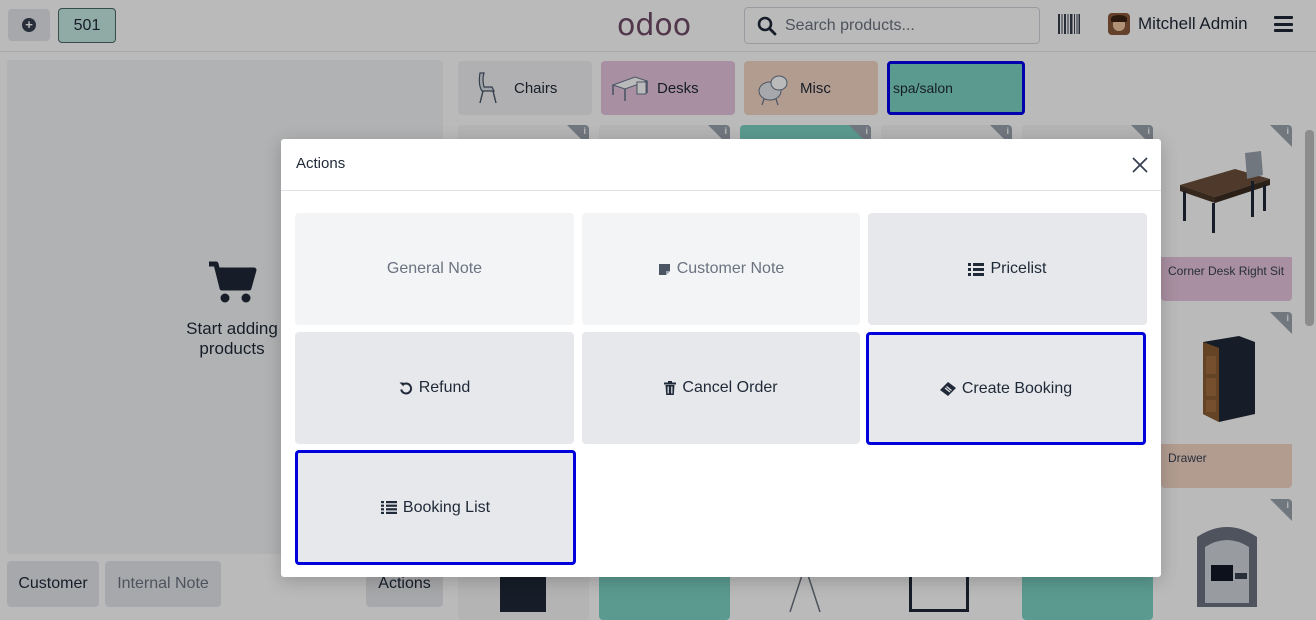 This screenshot has width=1316, height=620. Describe the element at coordinates (444, 387) in the screenshot. I see `button-label: Refund` at that location.